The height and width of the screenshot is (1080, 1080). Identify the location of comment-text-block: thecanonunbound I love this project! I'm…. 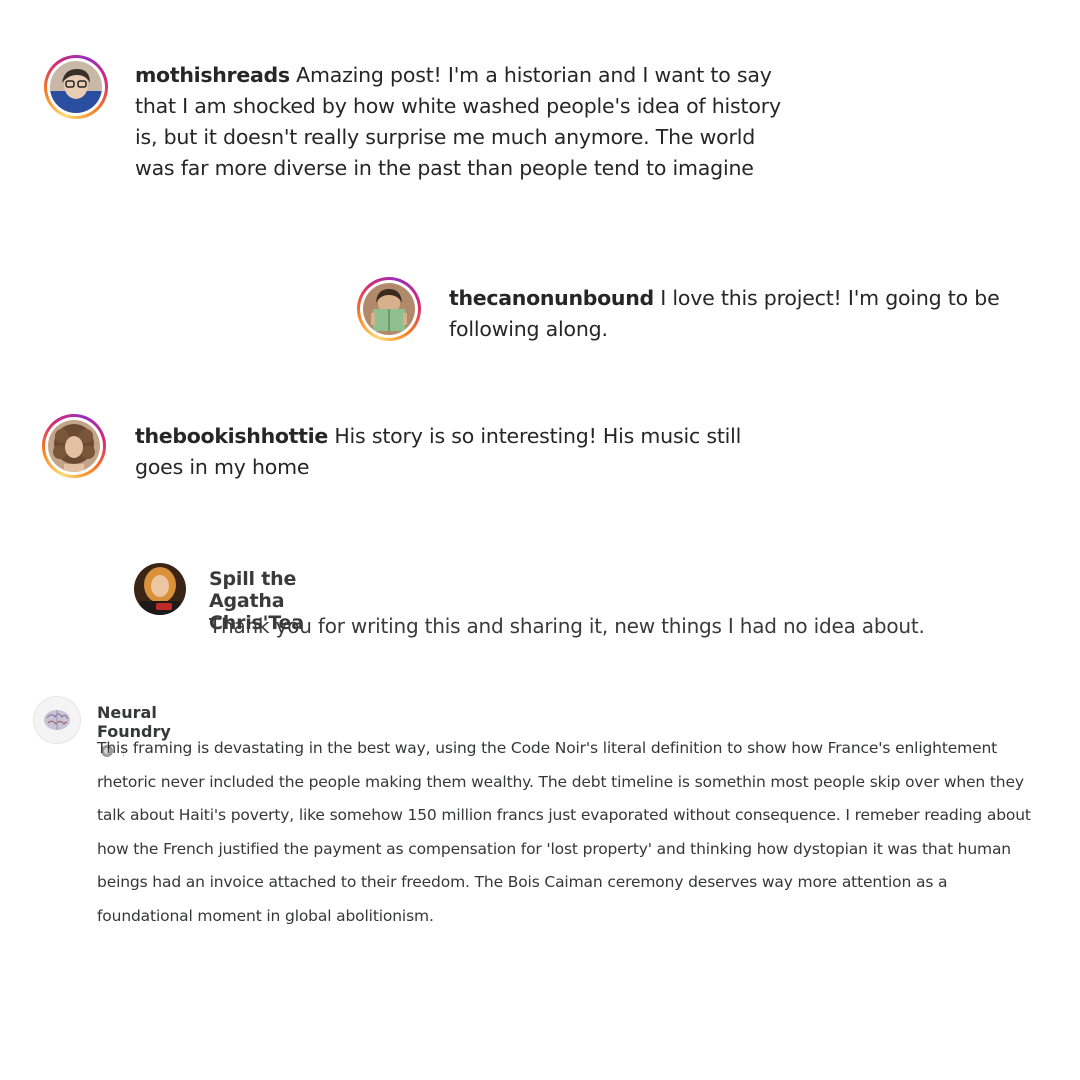
(744, 314).